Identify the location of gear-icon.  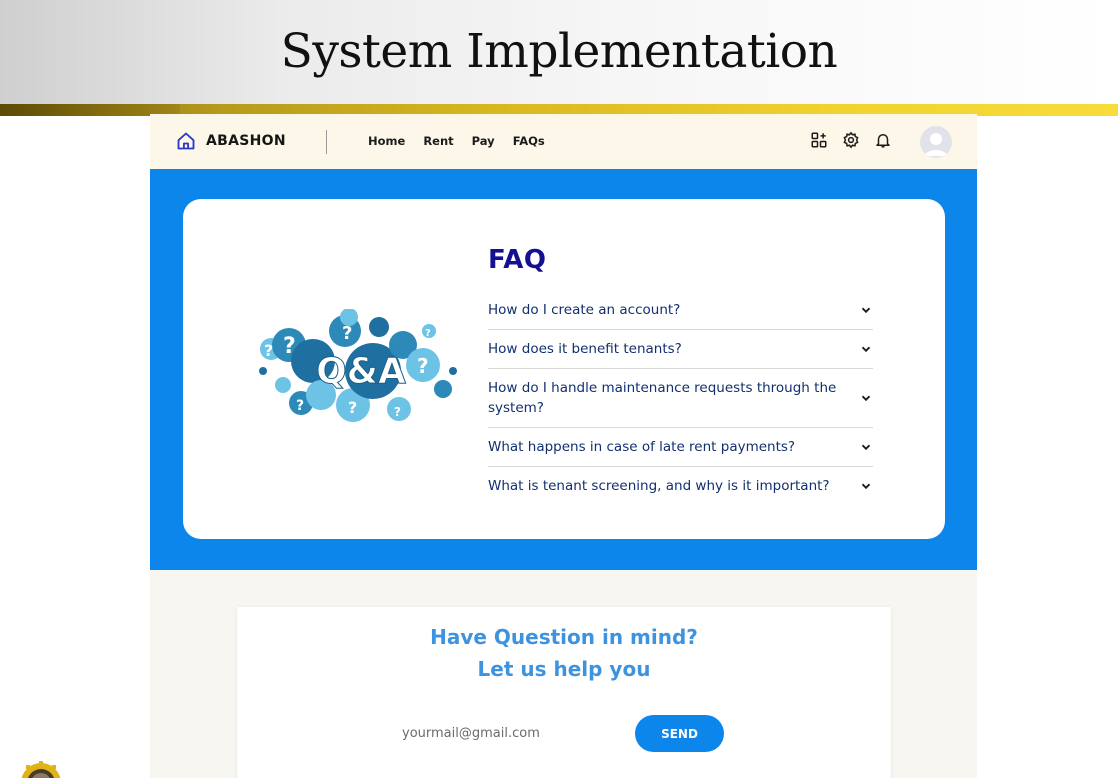
(851, 140).